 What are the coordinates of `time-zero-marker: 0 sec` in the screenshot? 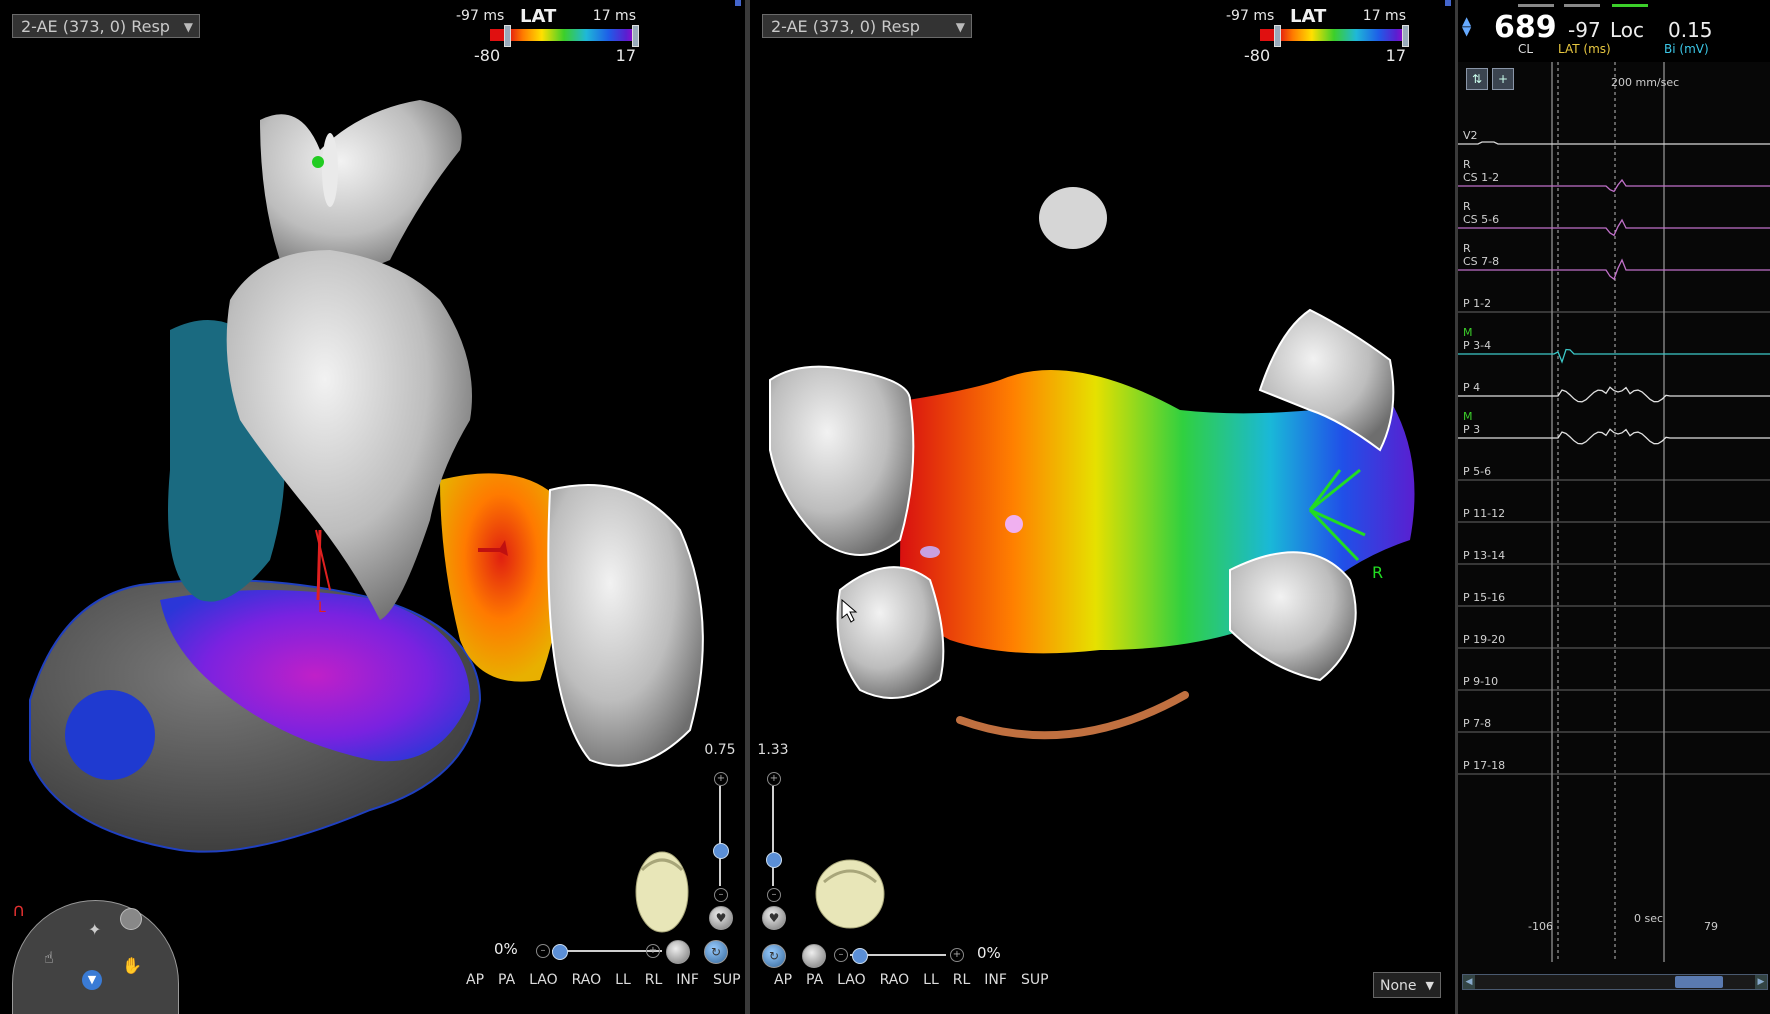 It's located at (1649, 918).